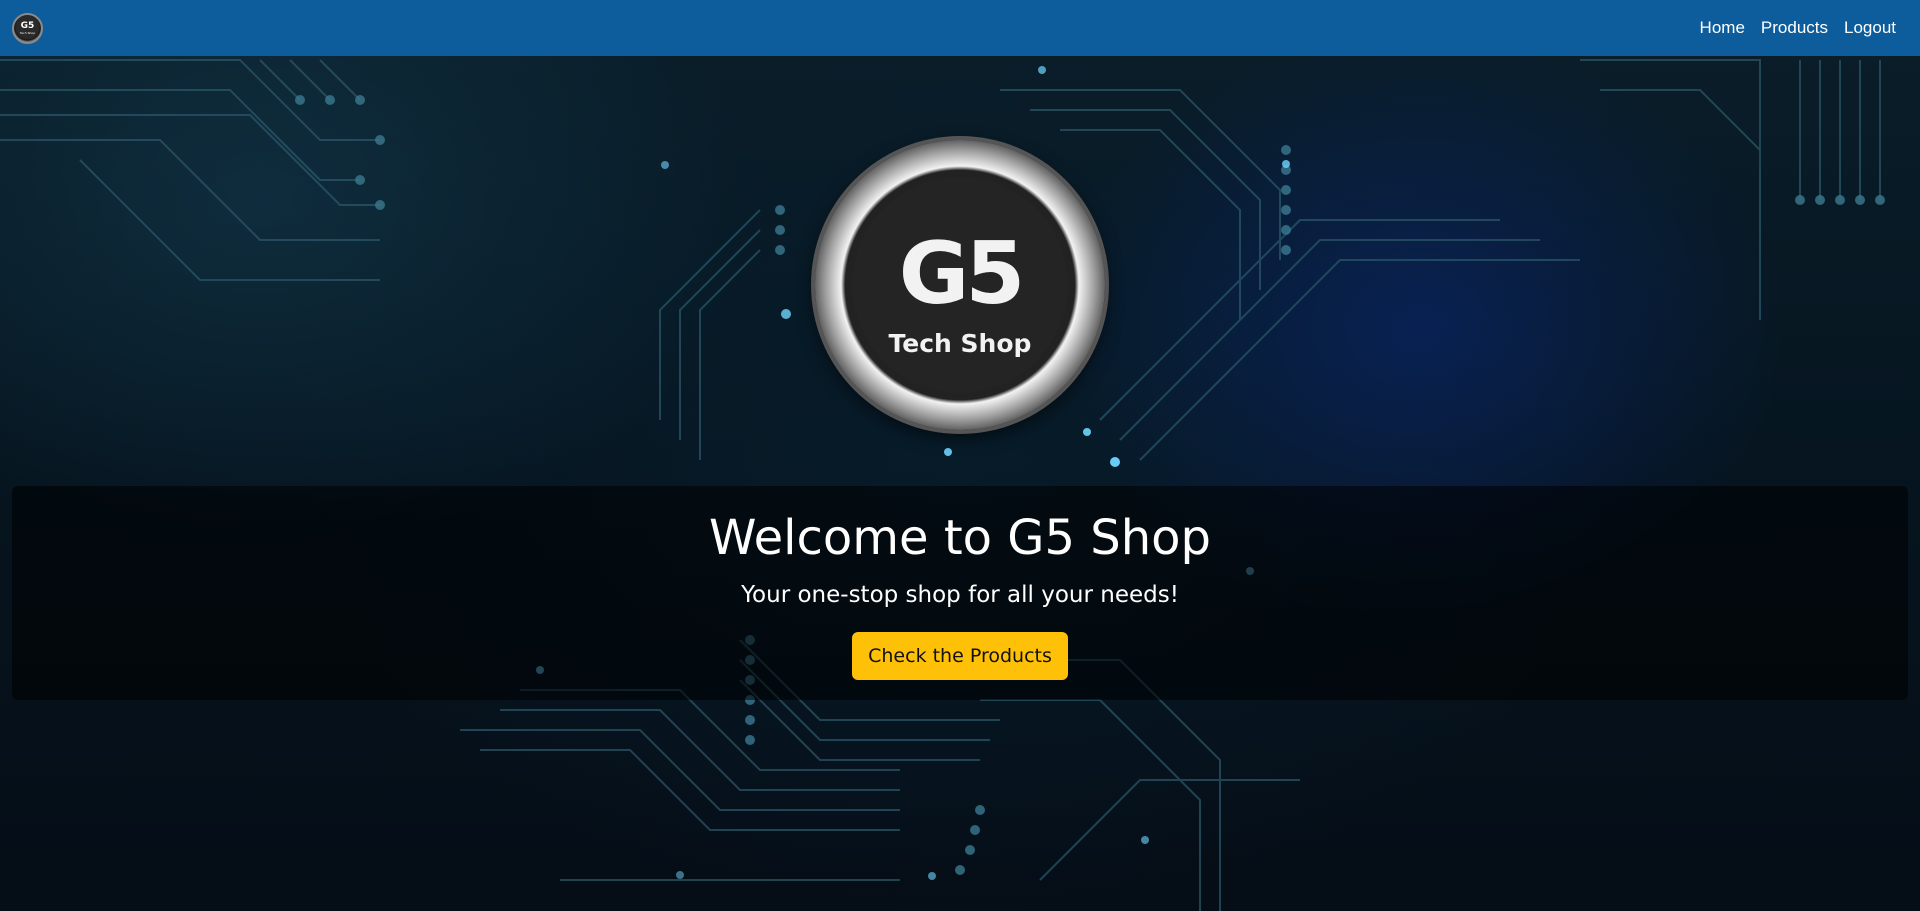 The width and height of the screenshot is (1920, 911). I want to click on brand-logo-subtext: Tech Shop, so click(27, 32).